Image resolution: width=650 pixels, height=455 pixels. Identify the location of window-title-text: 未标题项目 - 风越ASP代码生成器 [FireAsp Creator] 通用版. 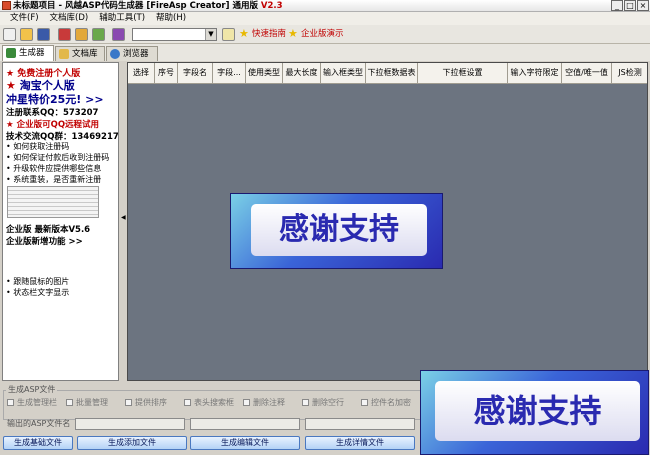
(135, 6).